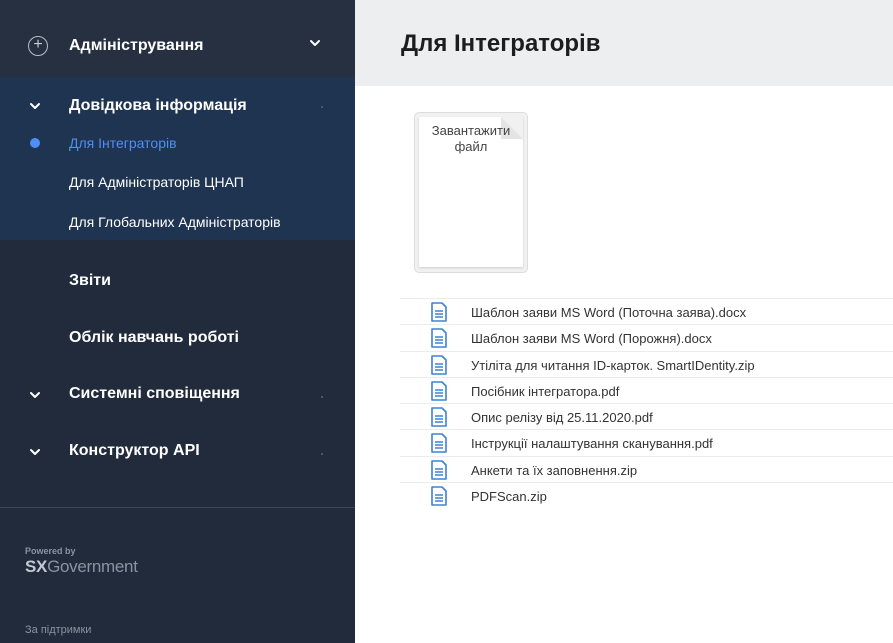 This screenshot has height=643, width=893. What do you see at coordinates (646, 468) in the screenshot?
I see `file-list-item: Анкети та їх заповнення.zip` at bounding box center [646, 468].